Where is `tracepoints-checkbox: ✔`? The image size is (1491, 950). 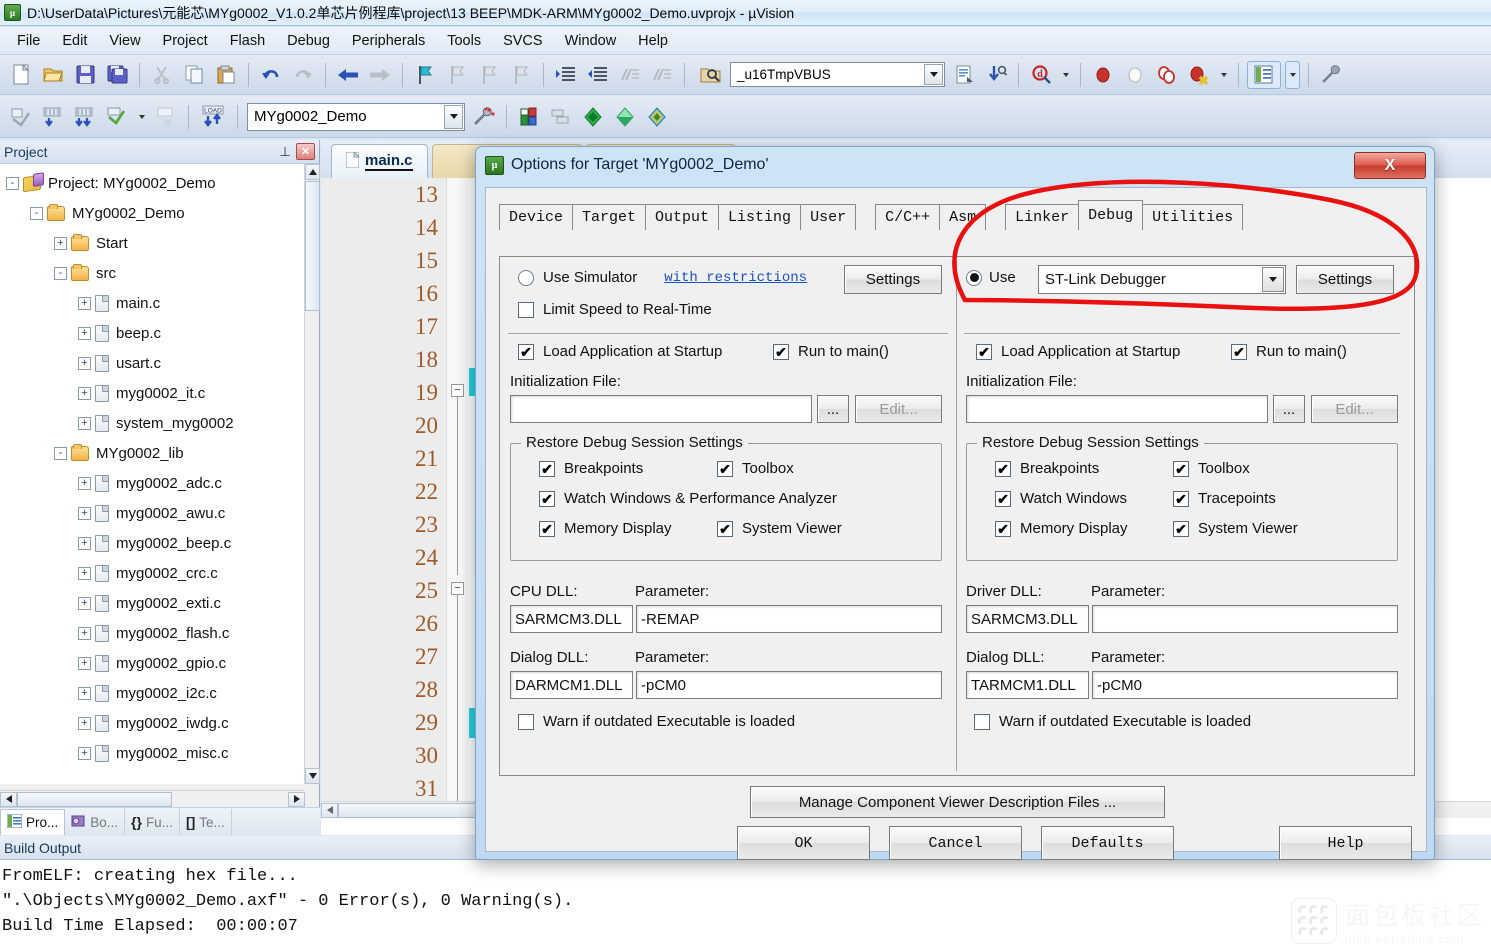 tracepoints-checkbox: ✔ is located at coordinates (1181, 498).